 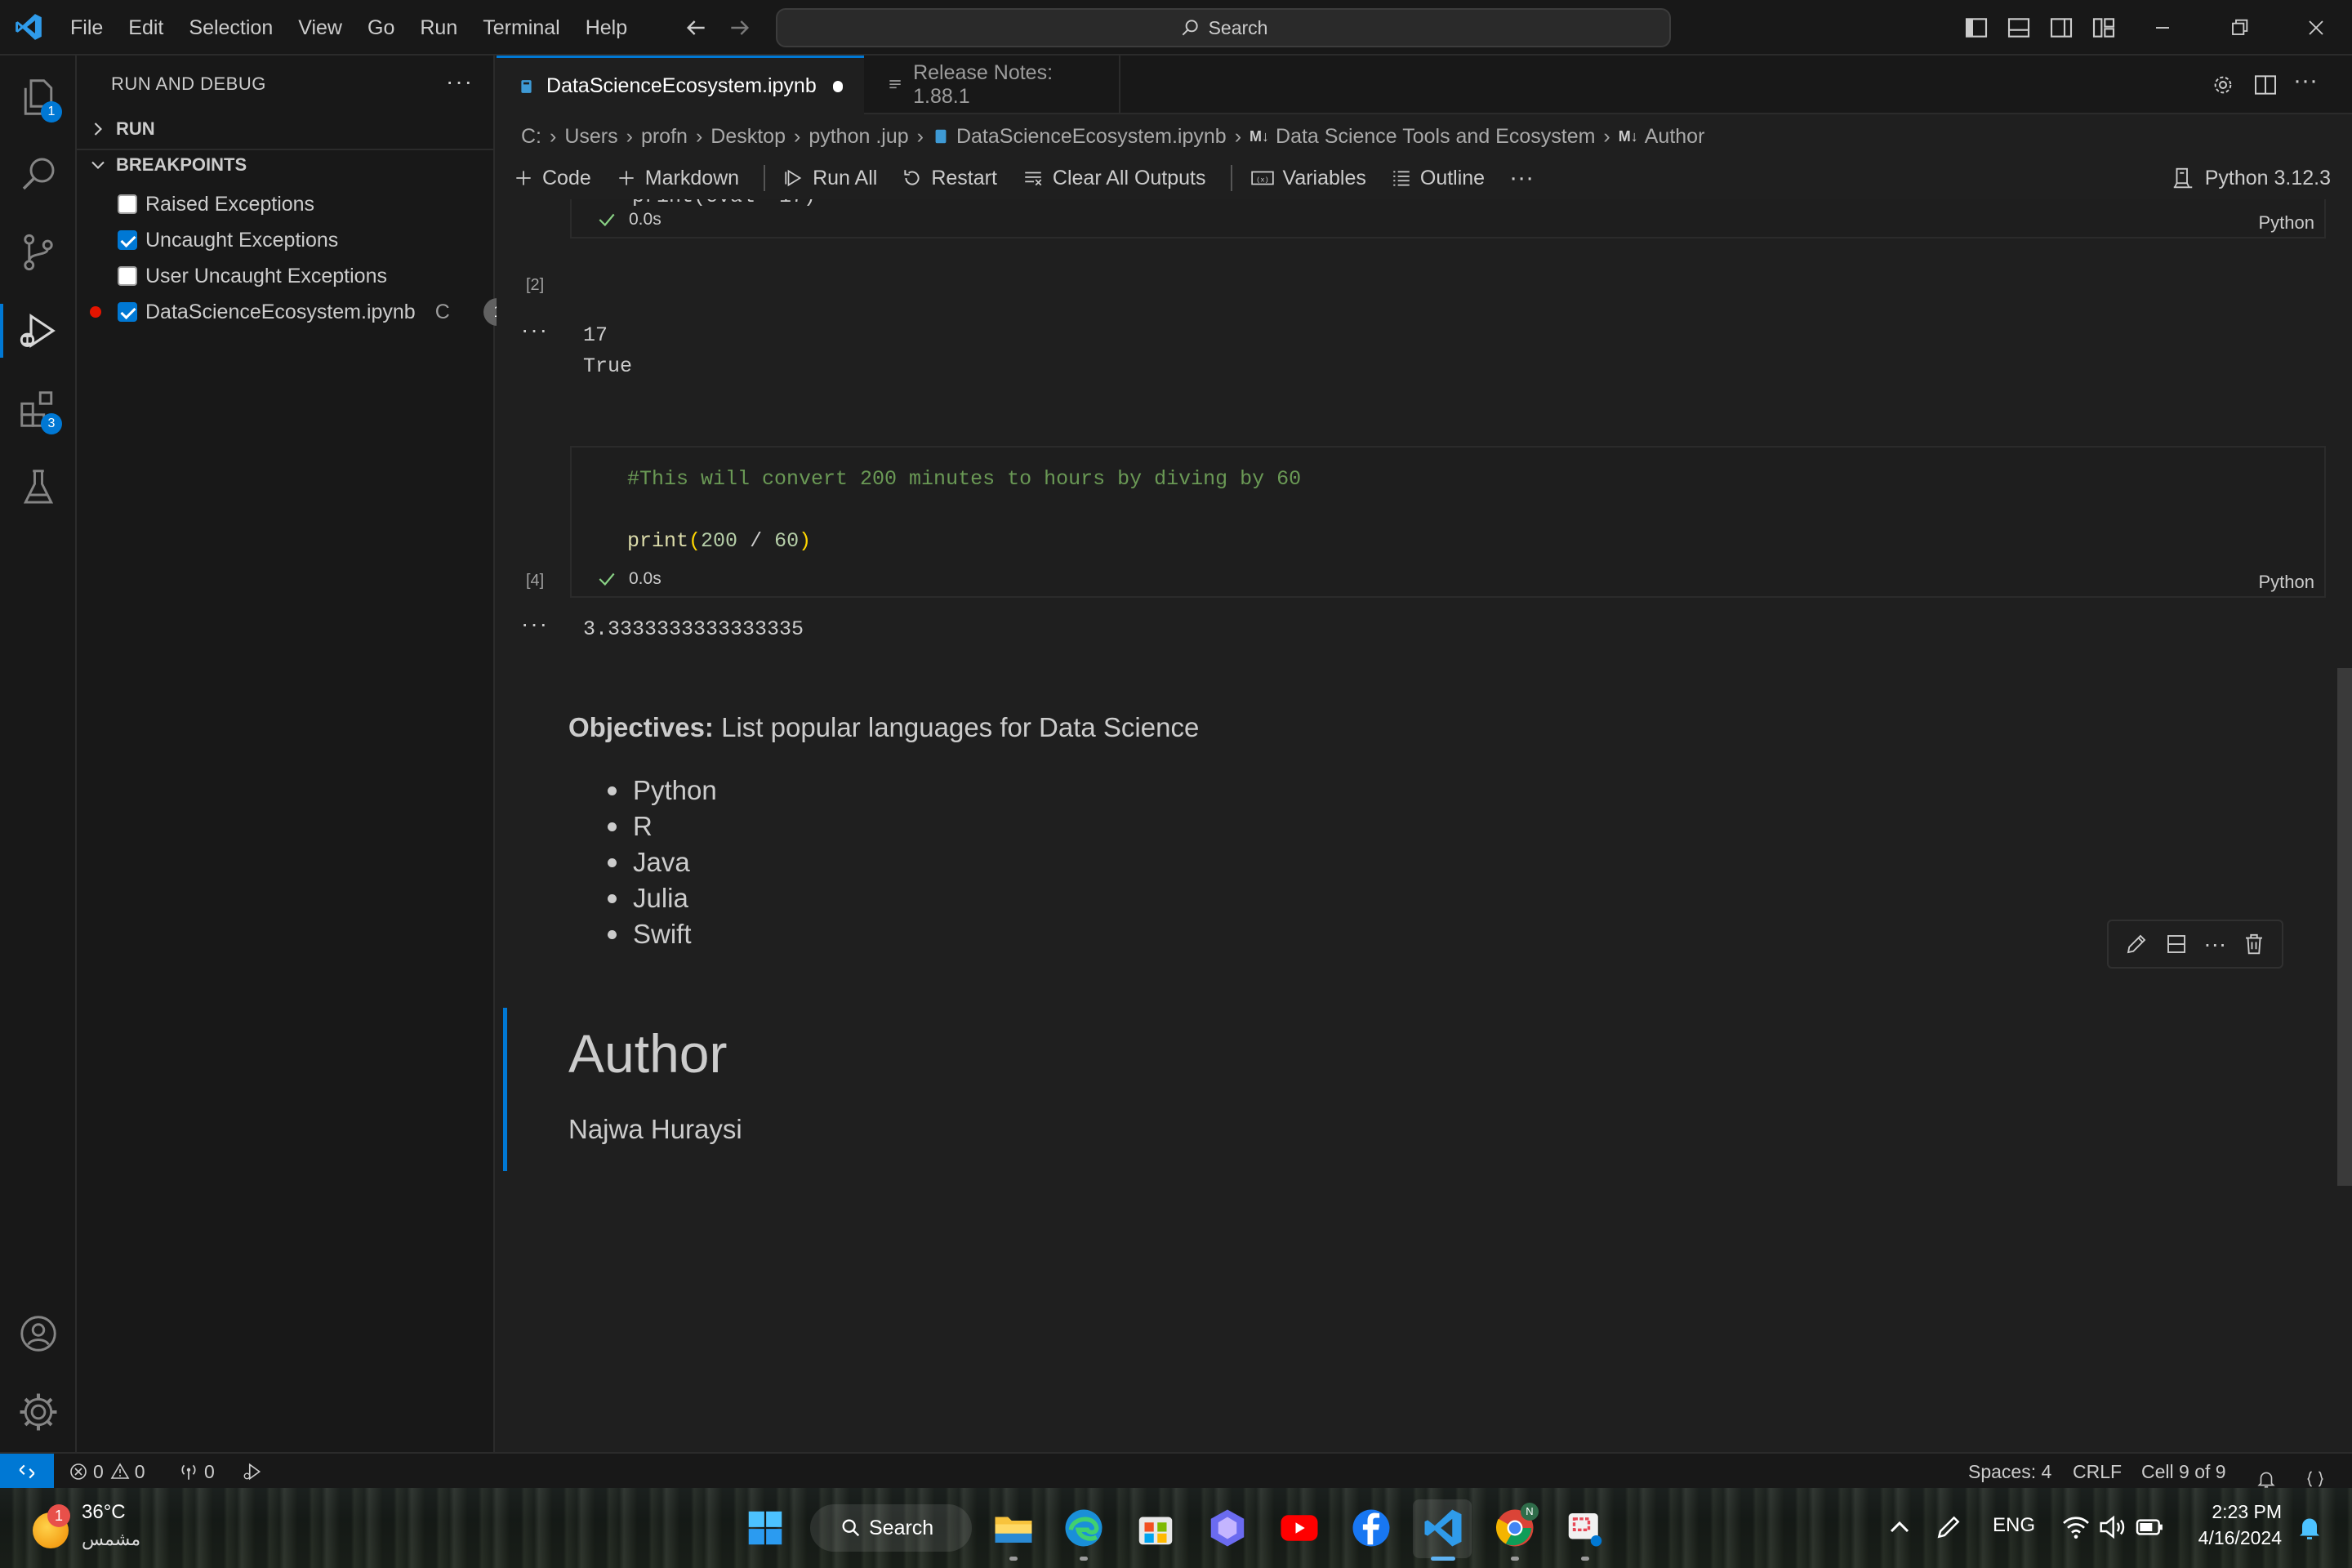 I want to click on input-language: ENG, so click(x=2014, y=1525).